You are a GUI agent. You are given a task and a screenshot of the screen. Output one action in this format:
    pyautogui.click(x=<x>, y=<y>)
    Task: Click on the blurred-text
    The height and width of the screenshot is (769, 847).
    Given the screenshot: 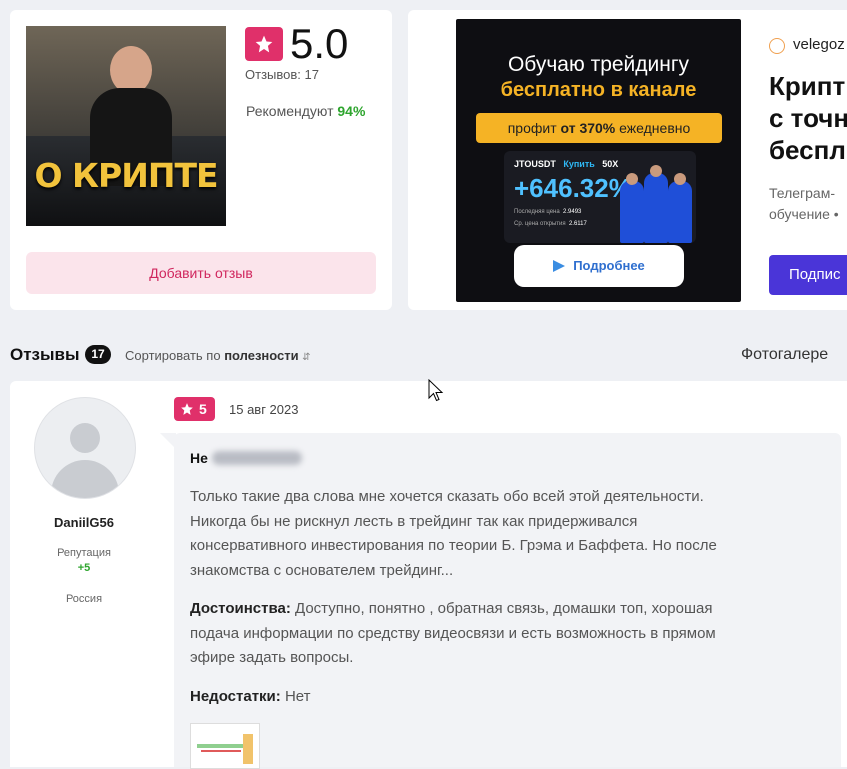 What is the action you would take?
    pyautogui.click(x=256, y=458)
    